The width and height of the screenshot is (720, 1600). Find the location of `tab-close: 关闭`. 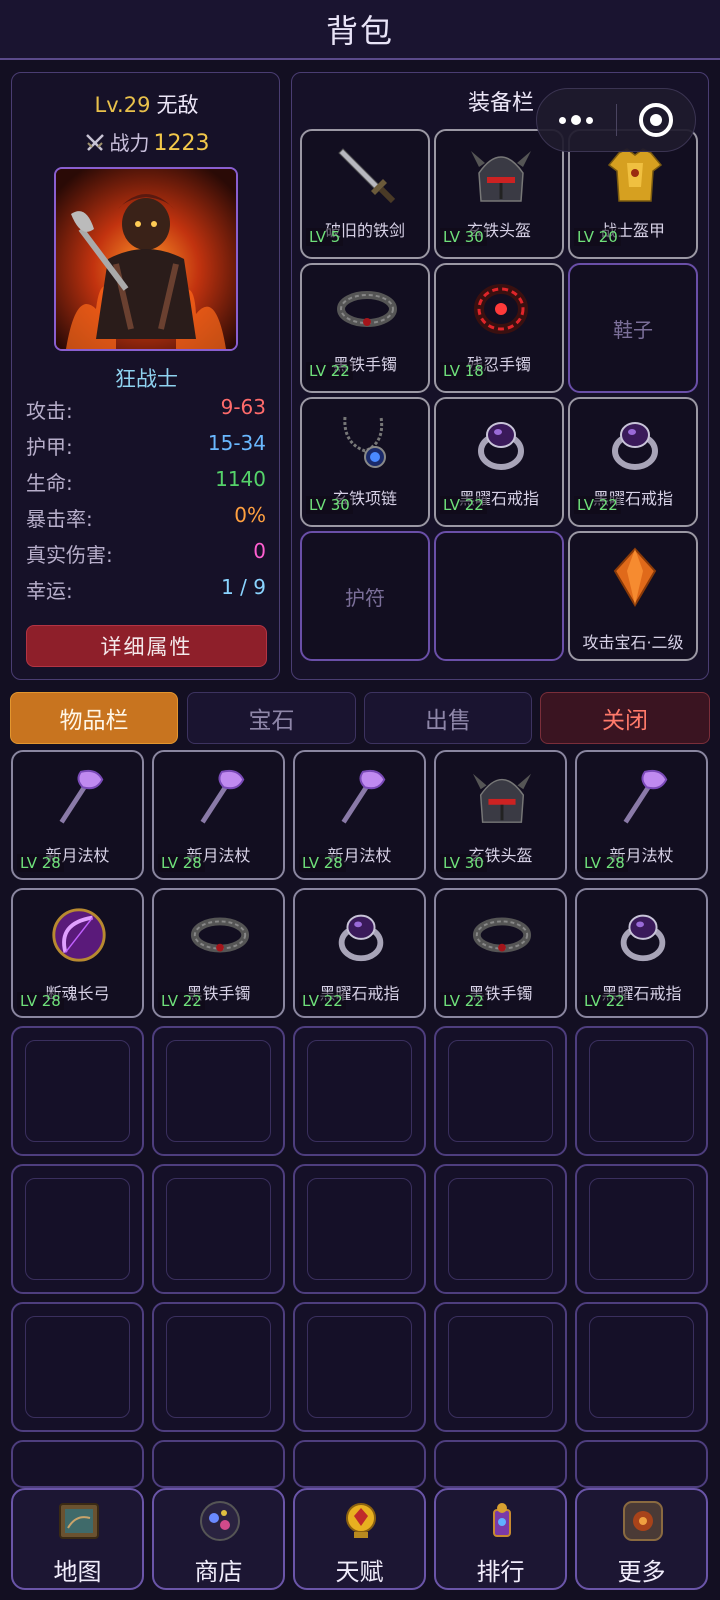

tab-close: 关闭 is located at coordinates (625, 718).